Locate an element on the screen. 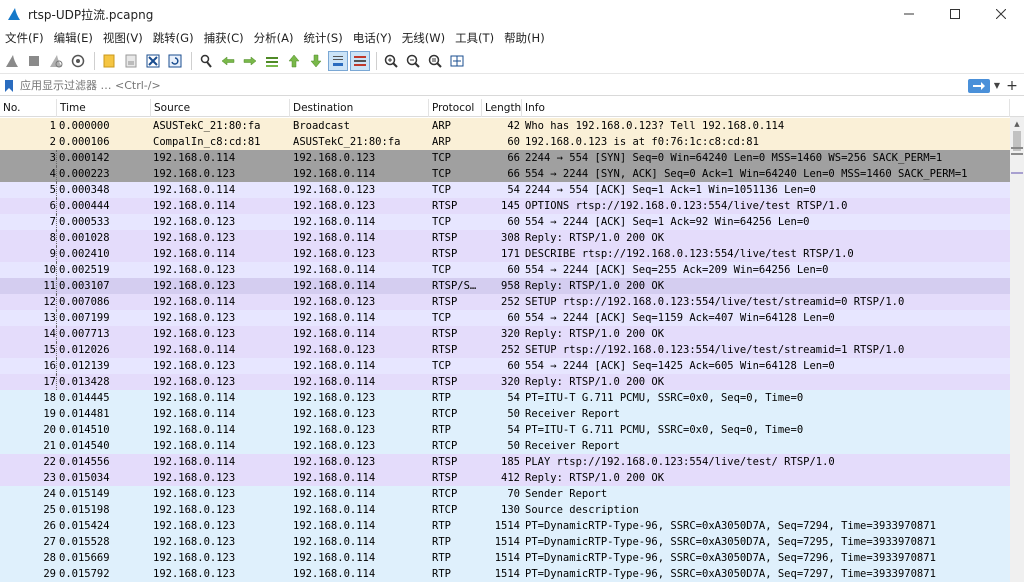  close-file-button is located at coordinates (153, 61).